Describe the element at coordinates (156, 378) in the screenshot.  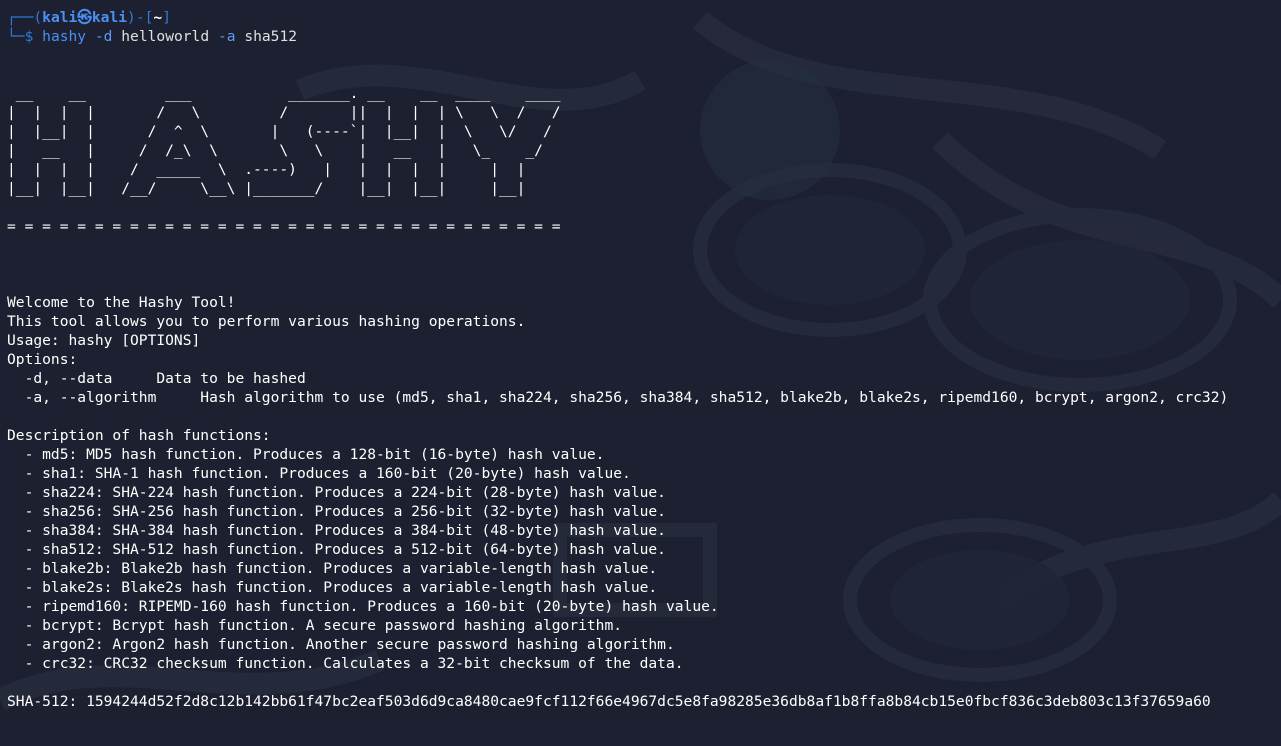
I see `option-data: -d, --data Data to be hashed` at that location.